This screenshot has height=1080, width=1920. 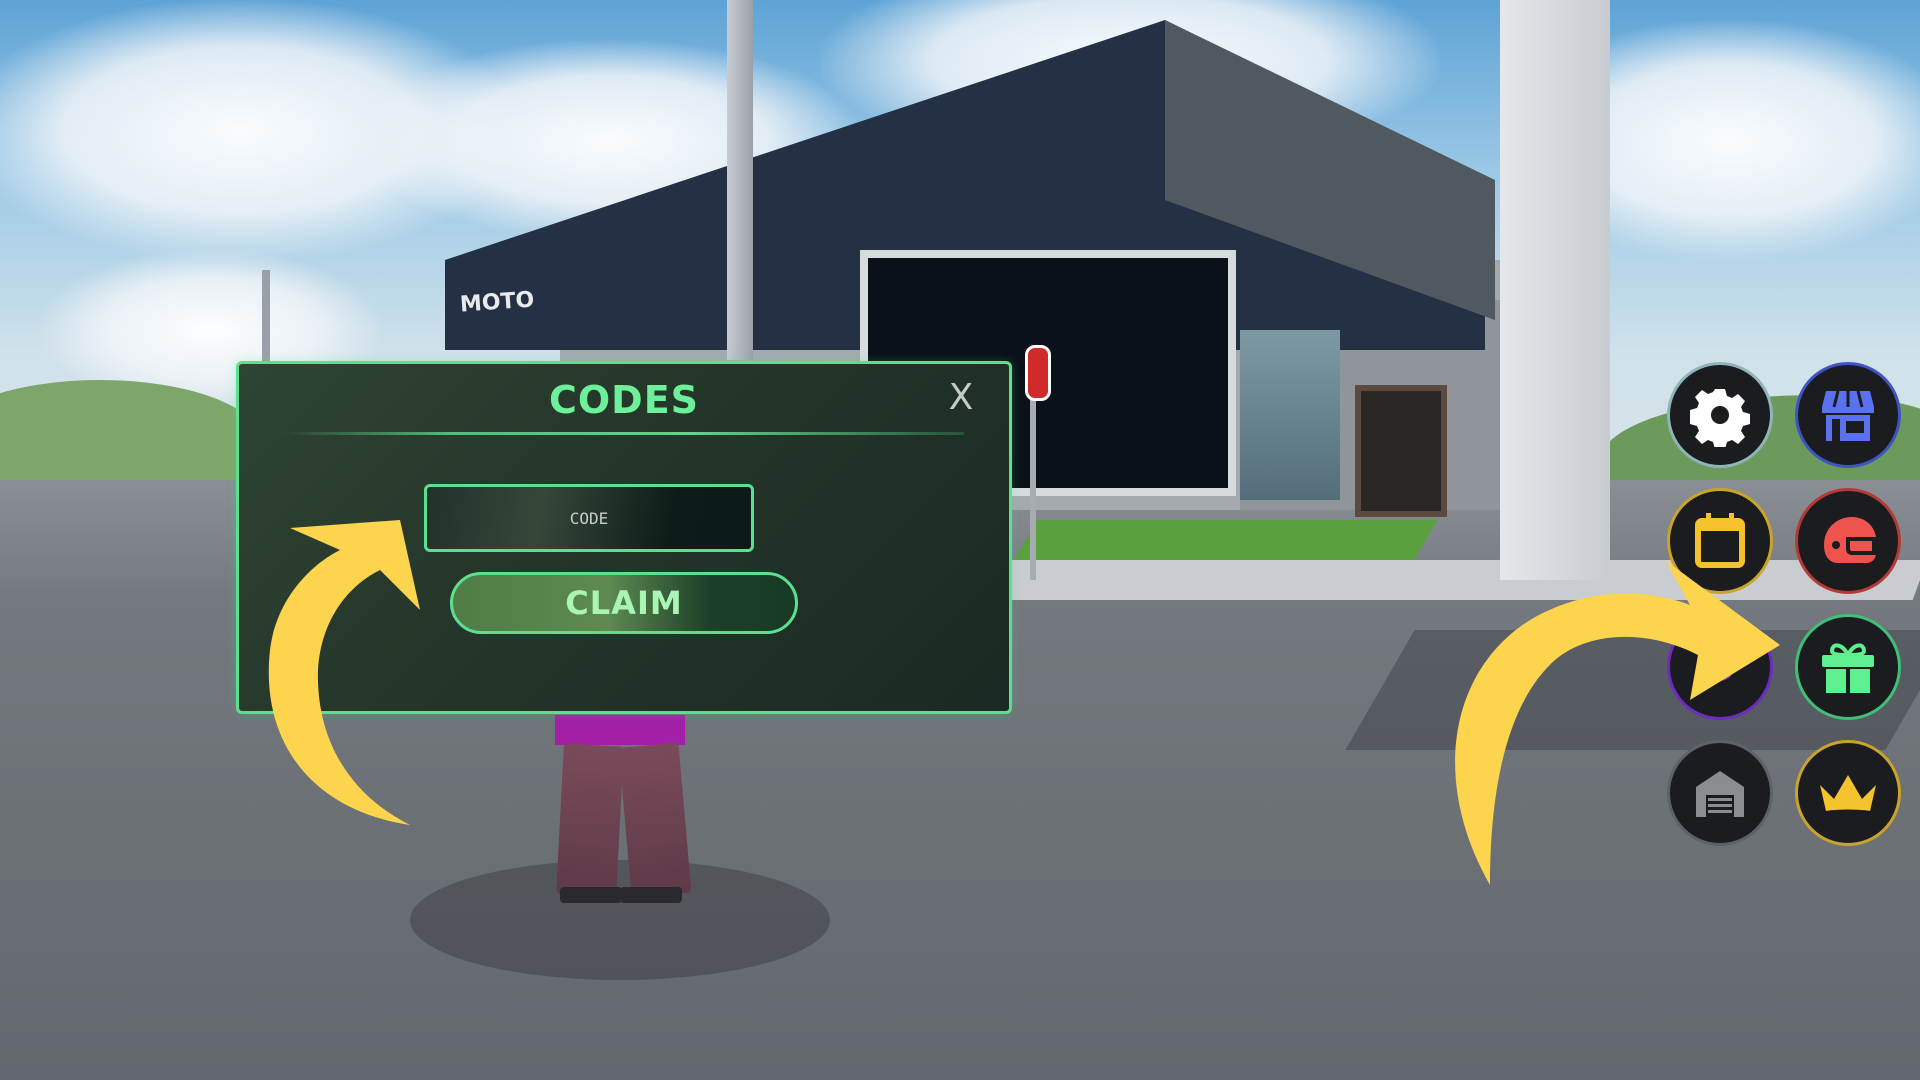 I want to click on building-sign: MOTO, so click(x=497, y=302).